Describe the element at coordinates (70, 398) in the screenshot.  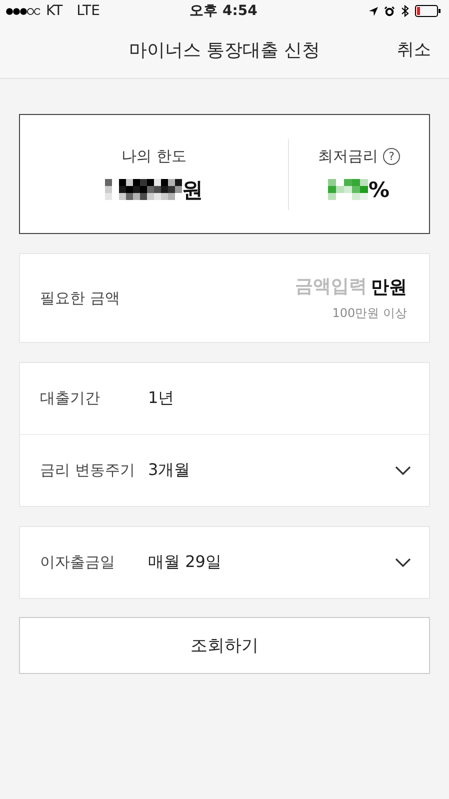
I see `option-label: 대출기간` at that location.